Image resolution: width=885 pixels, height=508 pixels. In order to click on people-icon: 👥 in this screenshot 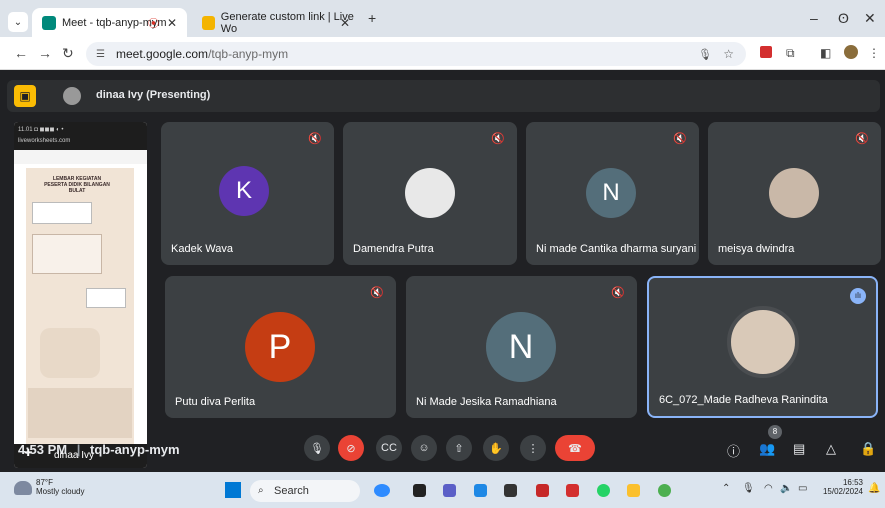, I will do `click(767, 449)`.